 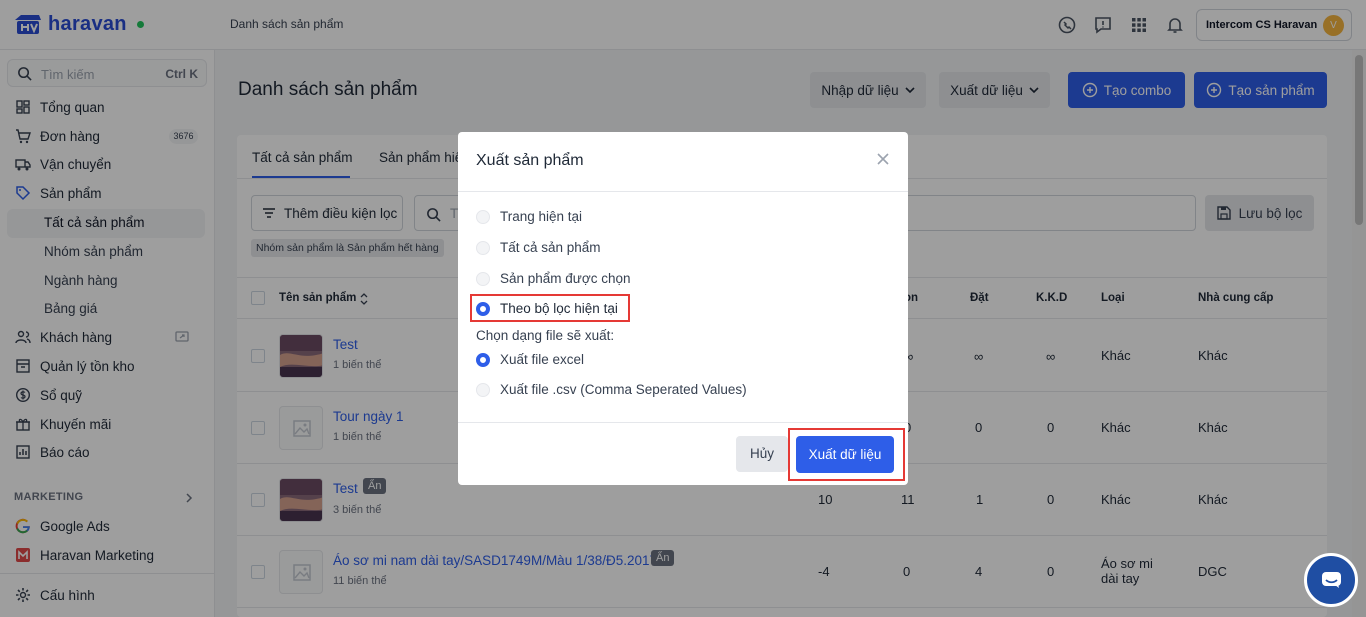 I want to click on highlight-box, so click(x=550, y=308).